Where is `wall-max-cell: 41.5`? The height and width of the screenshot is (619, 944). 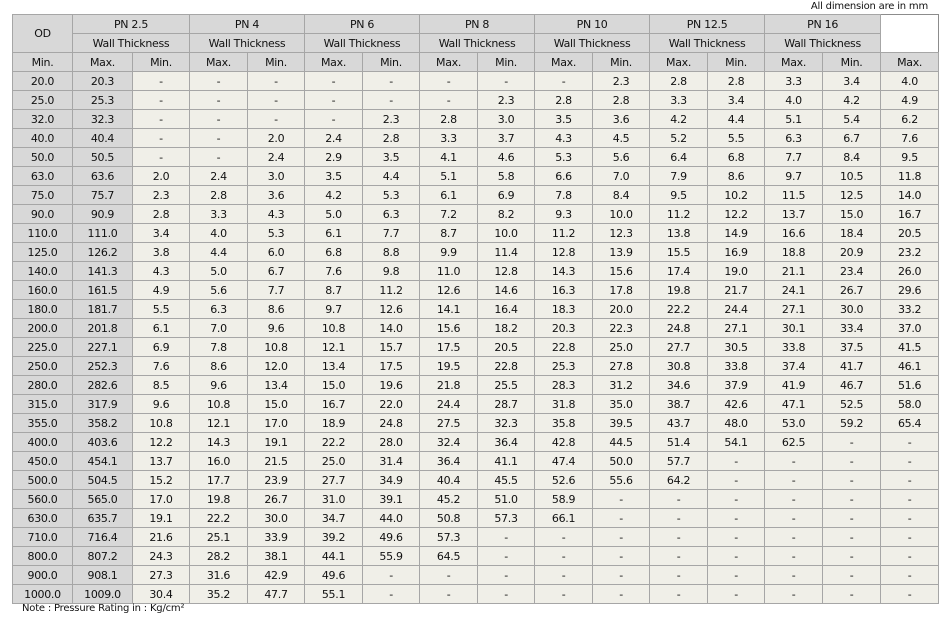 wall-max-cell: 41.5 is located at coordinates (910, 347).